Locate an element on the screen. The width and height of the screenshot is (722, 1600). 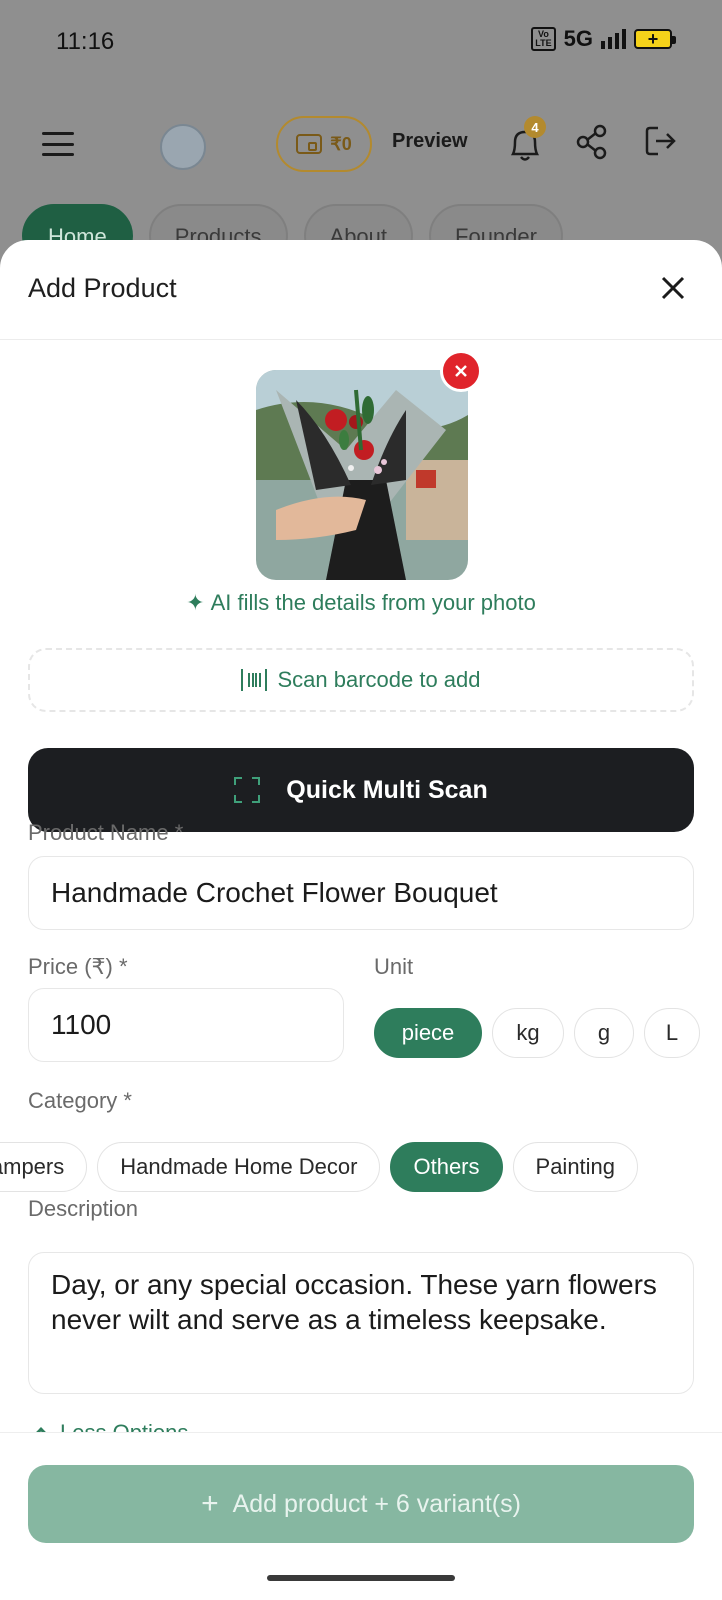
network-type: 5G is located at coordinates (578, 38).